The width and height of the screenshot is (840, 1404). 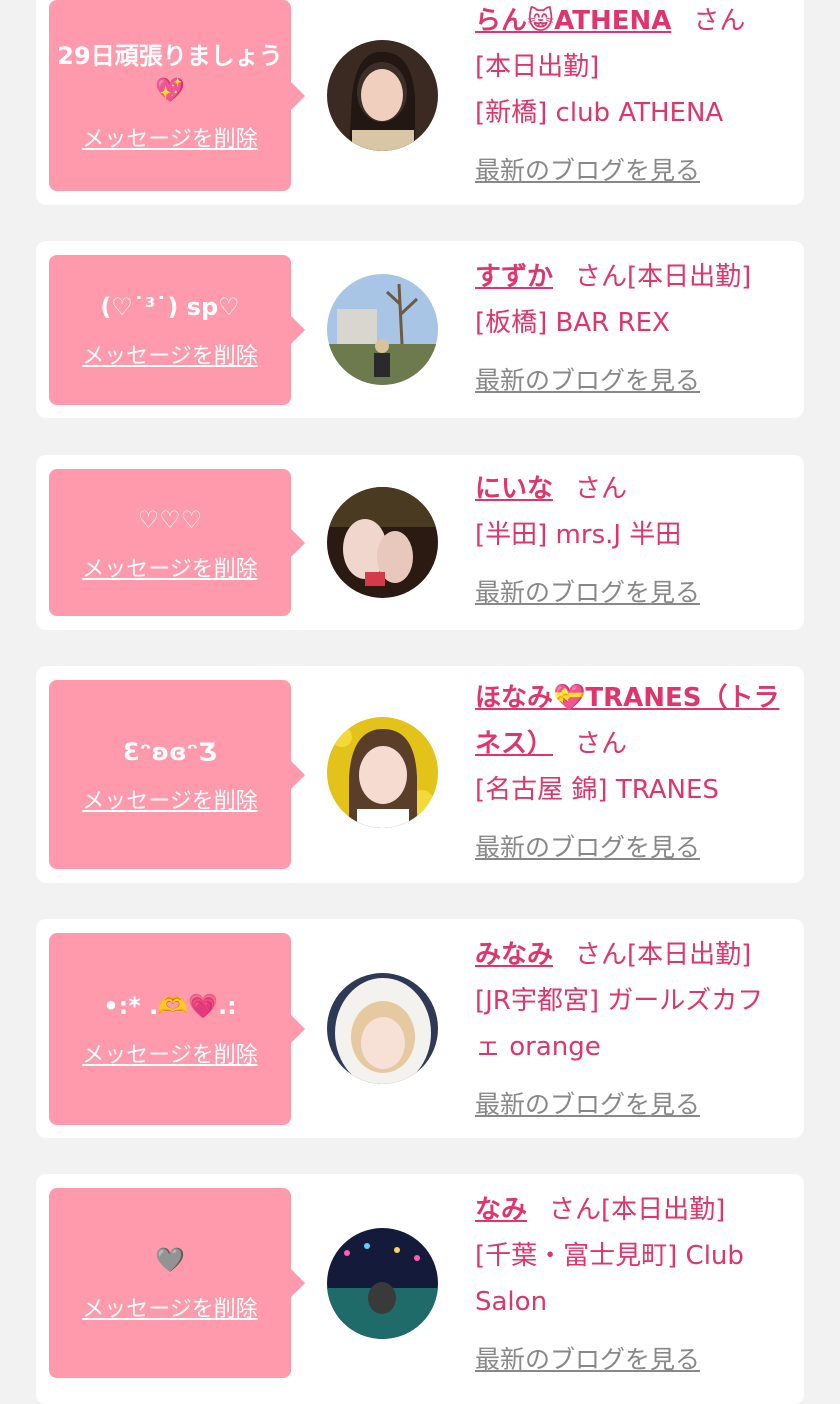 What do you see at coordinates (578, 535) in the screenshot?
I see `store-line: [半田] mrs.J 半田` at bounding box center [578, 535].